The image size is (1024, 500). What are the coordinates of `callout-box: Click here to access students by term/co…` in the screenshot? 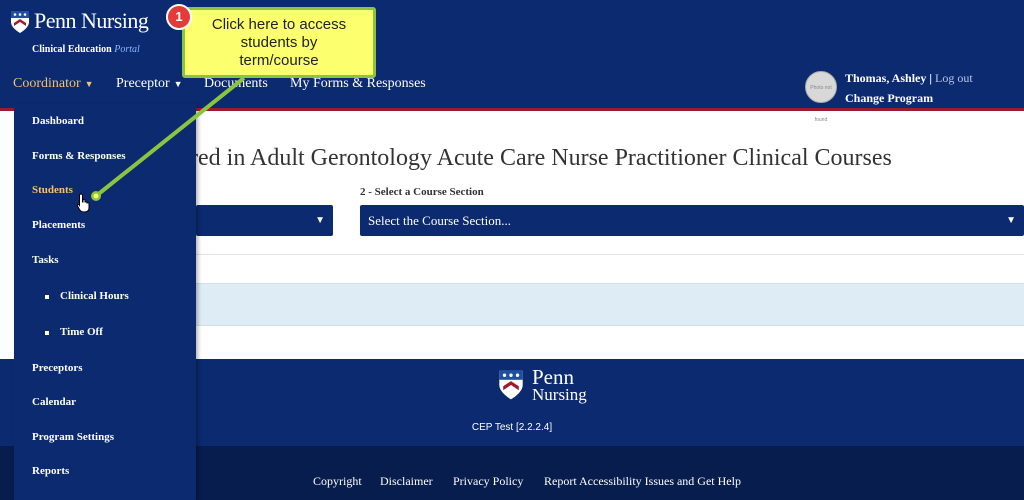 It's located at (279, 42).